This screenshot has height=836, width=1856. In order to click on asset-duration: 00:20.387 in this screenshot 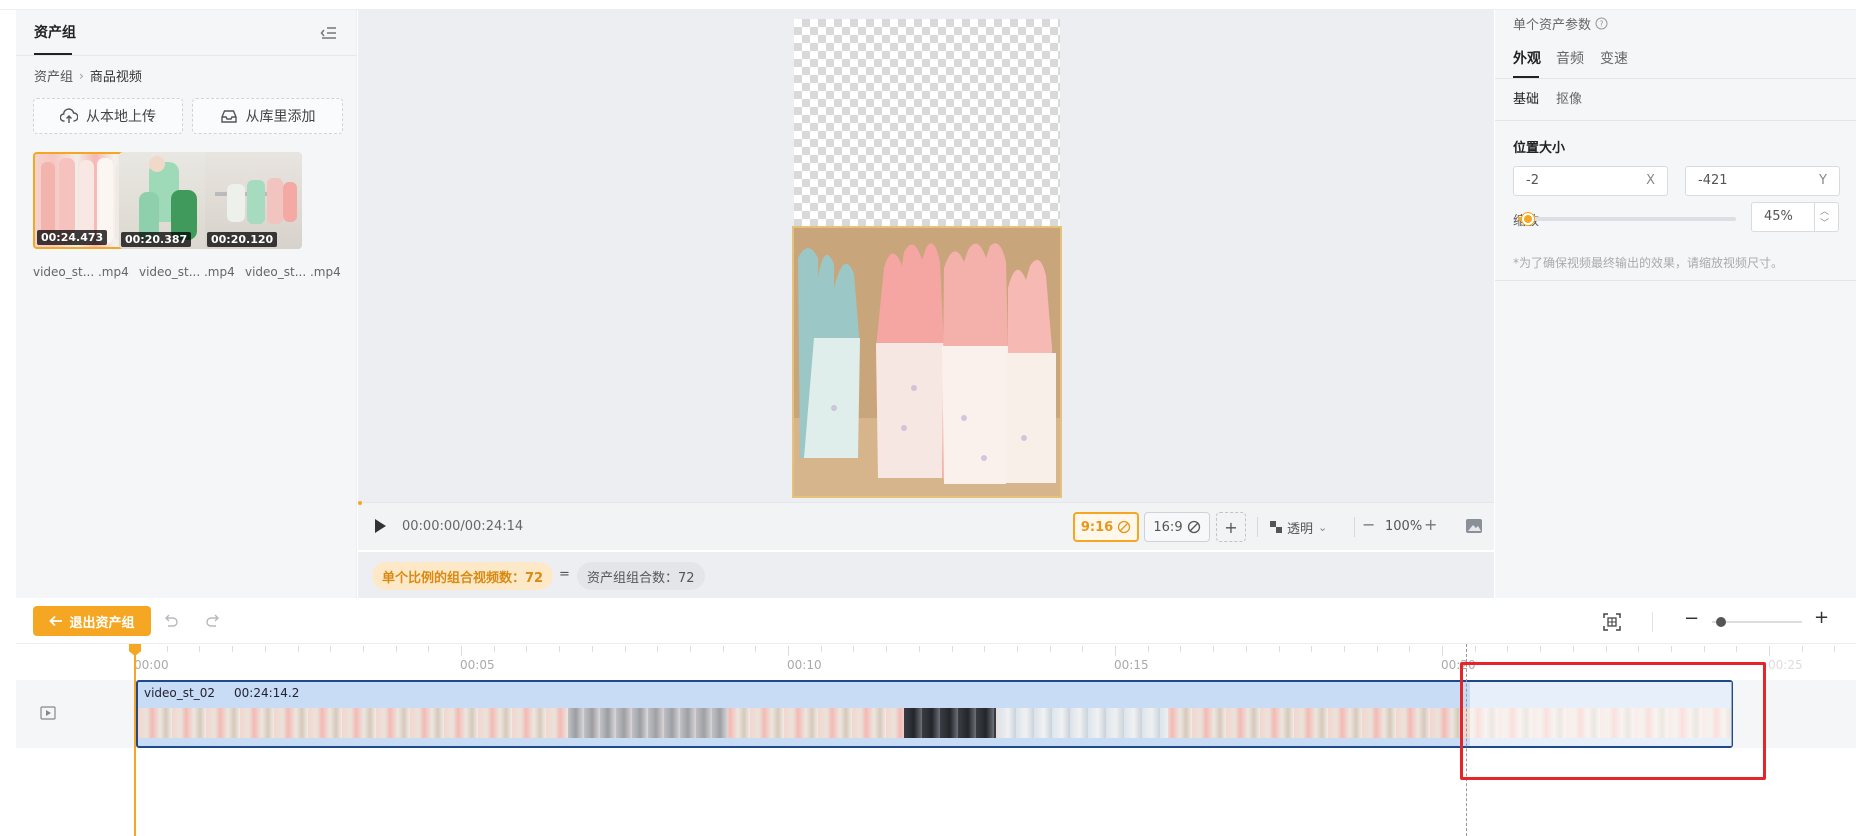, I will do `click(156, 239)`.